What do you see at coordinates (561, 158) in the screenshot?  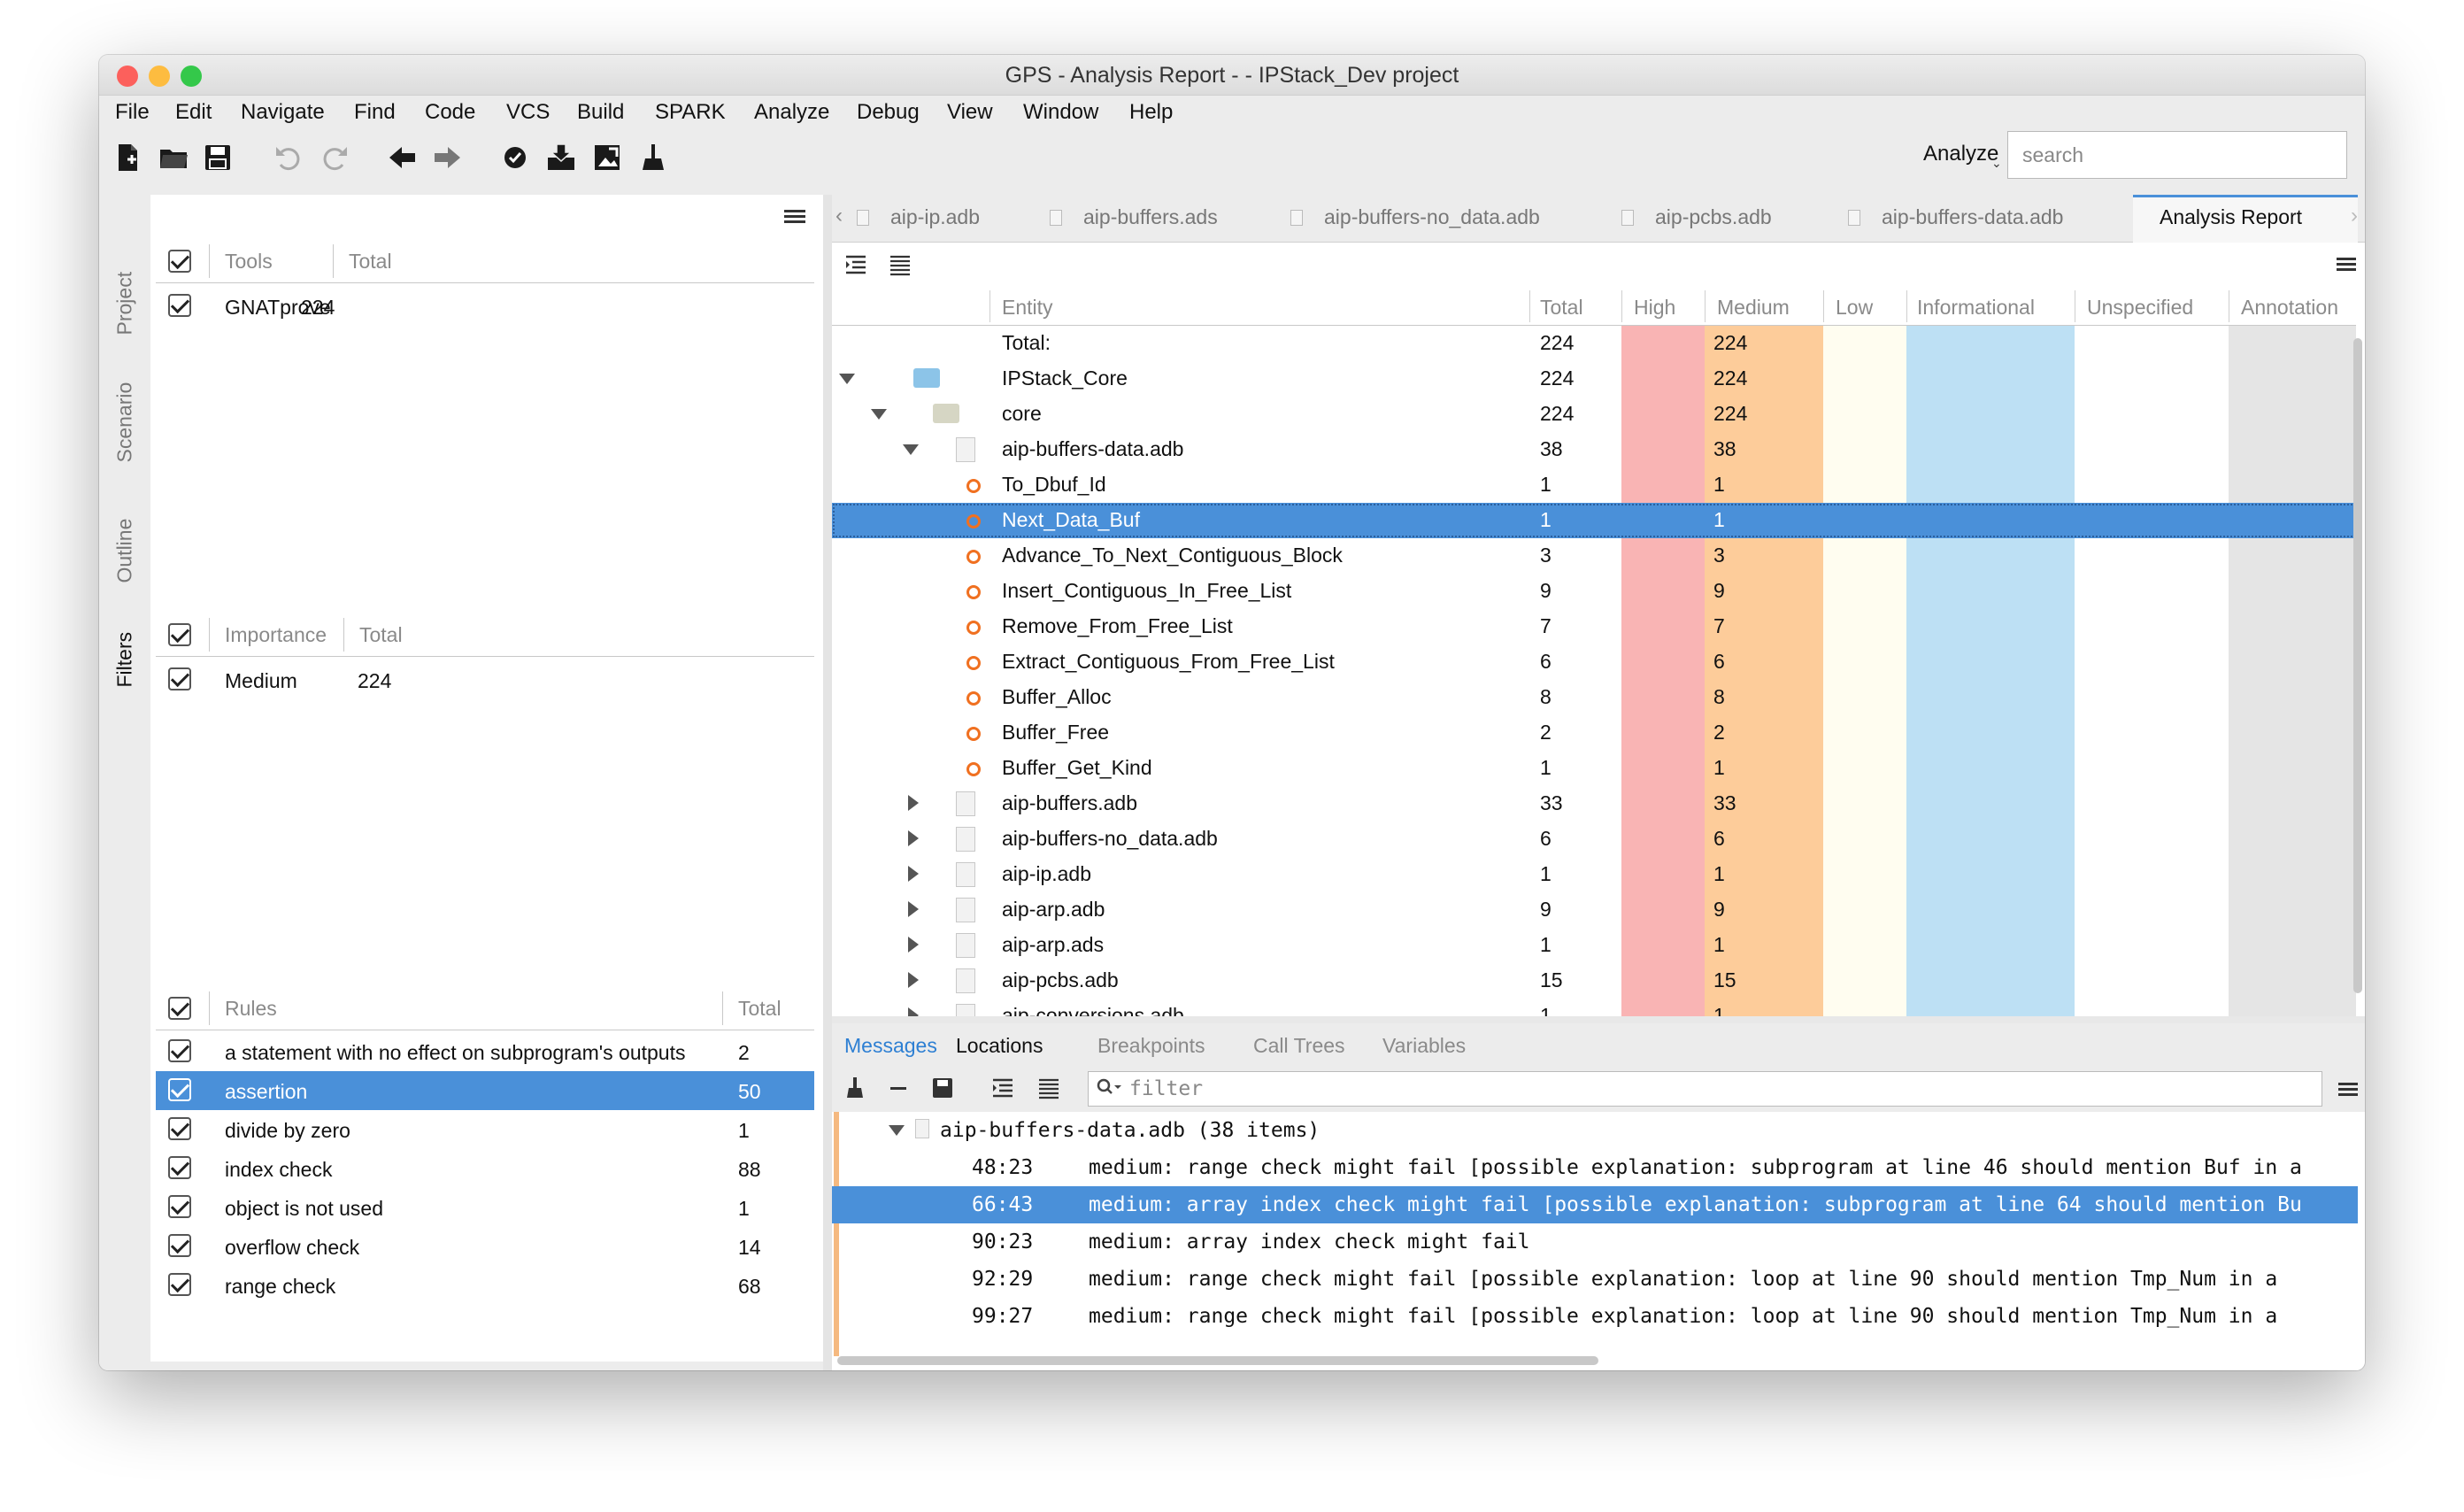 I see `download-install-icon` at bounding box center [561, 158].